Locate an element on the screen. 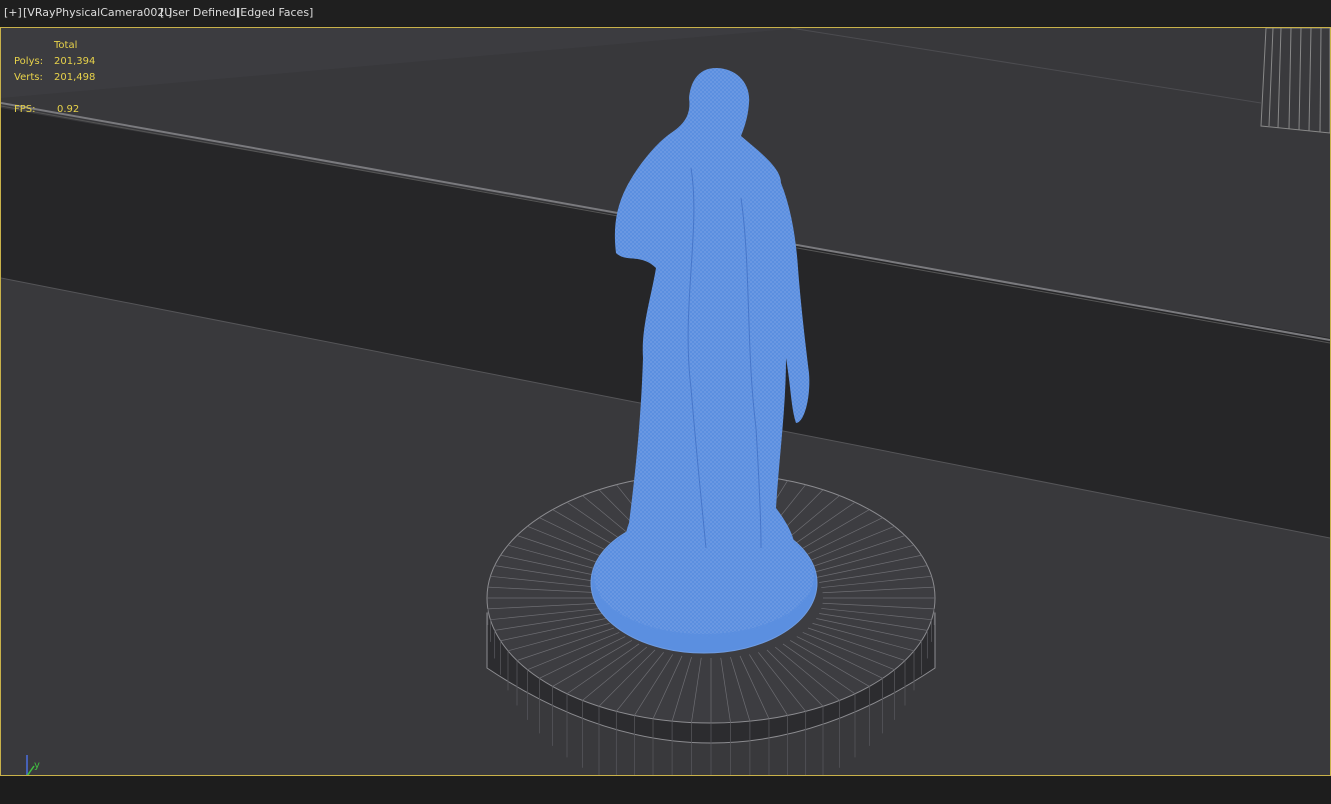 This screenshot has height=804, width=1331. verts-value: 201,498 is located at coordinates (75, 77).